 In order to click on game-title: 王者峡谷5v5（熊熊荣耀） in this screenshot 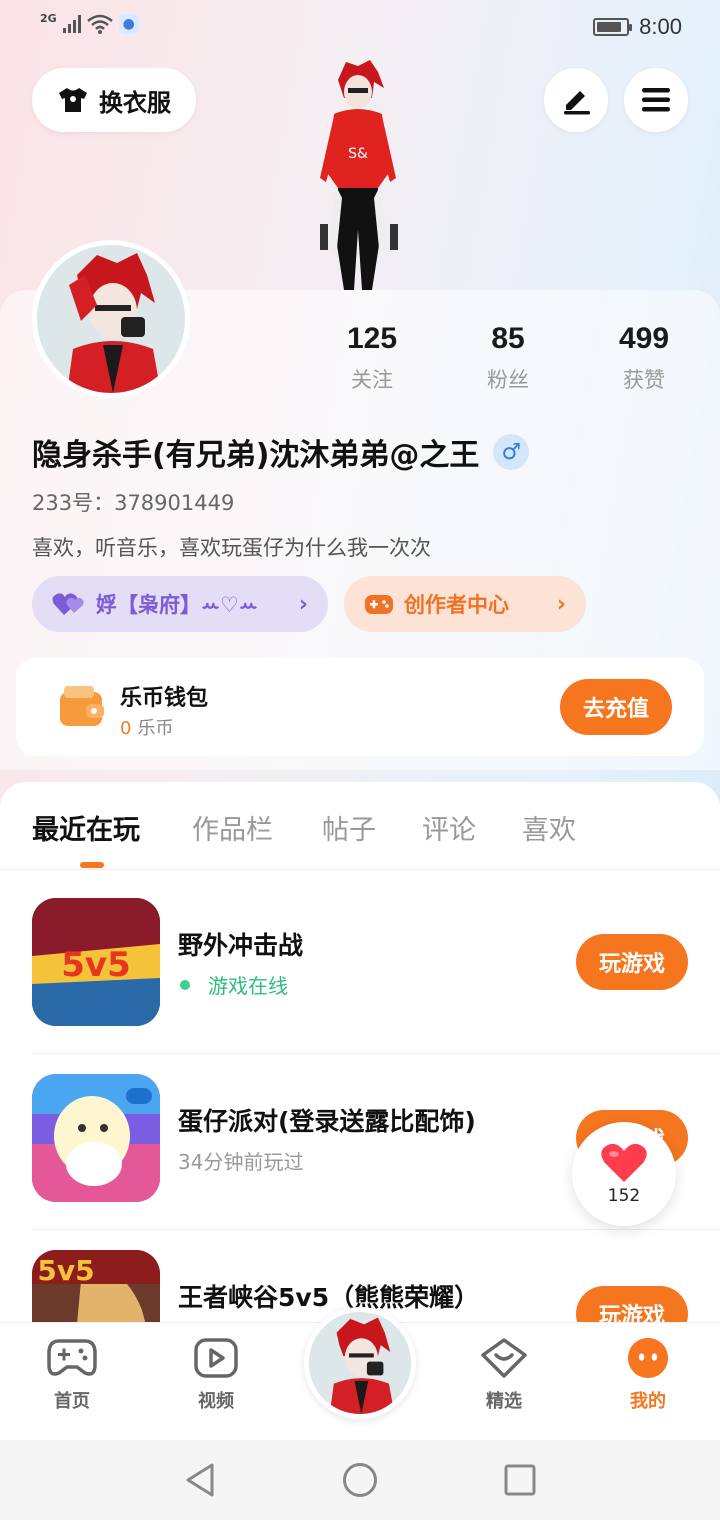, I will do `click(329, 1297)`.